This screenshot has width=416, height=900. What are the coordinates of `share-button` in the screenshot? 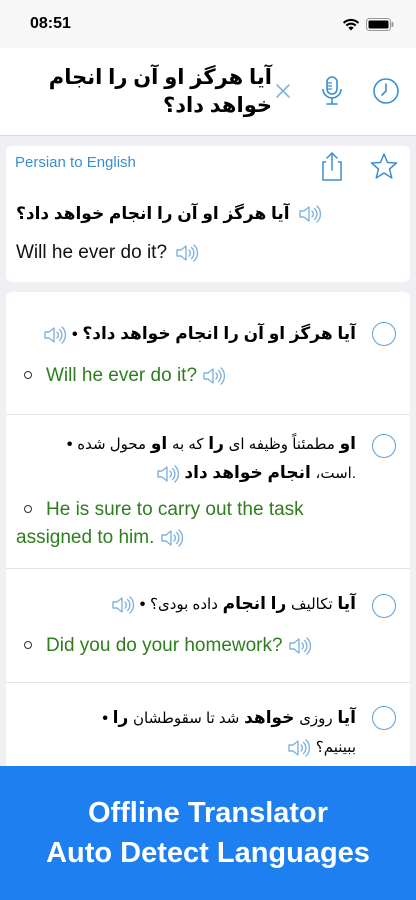 It's located at (332, 166).